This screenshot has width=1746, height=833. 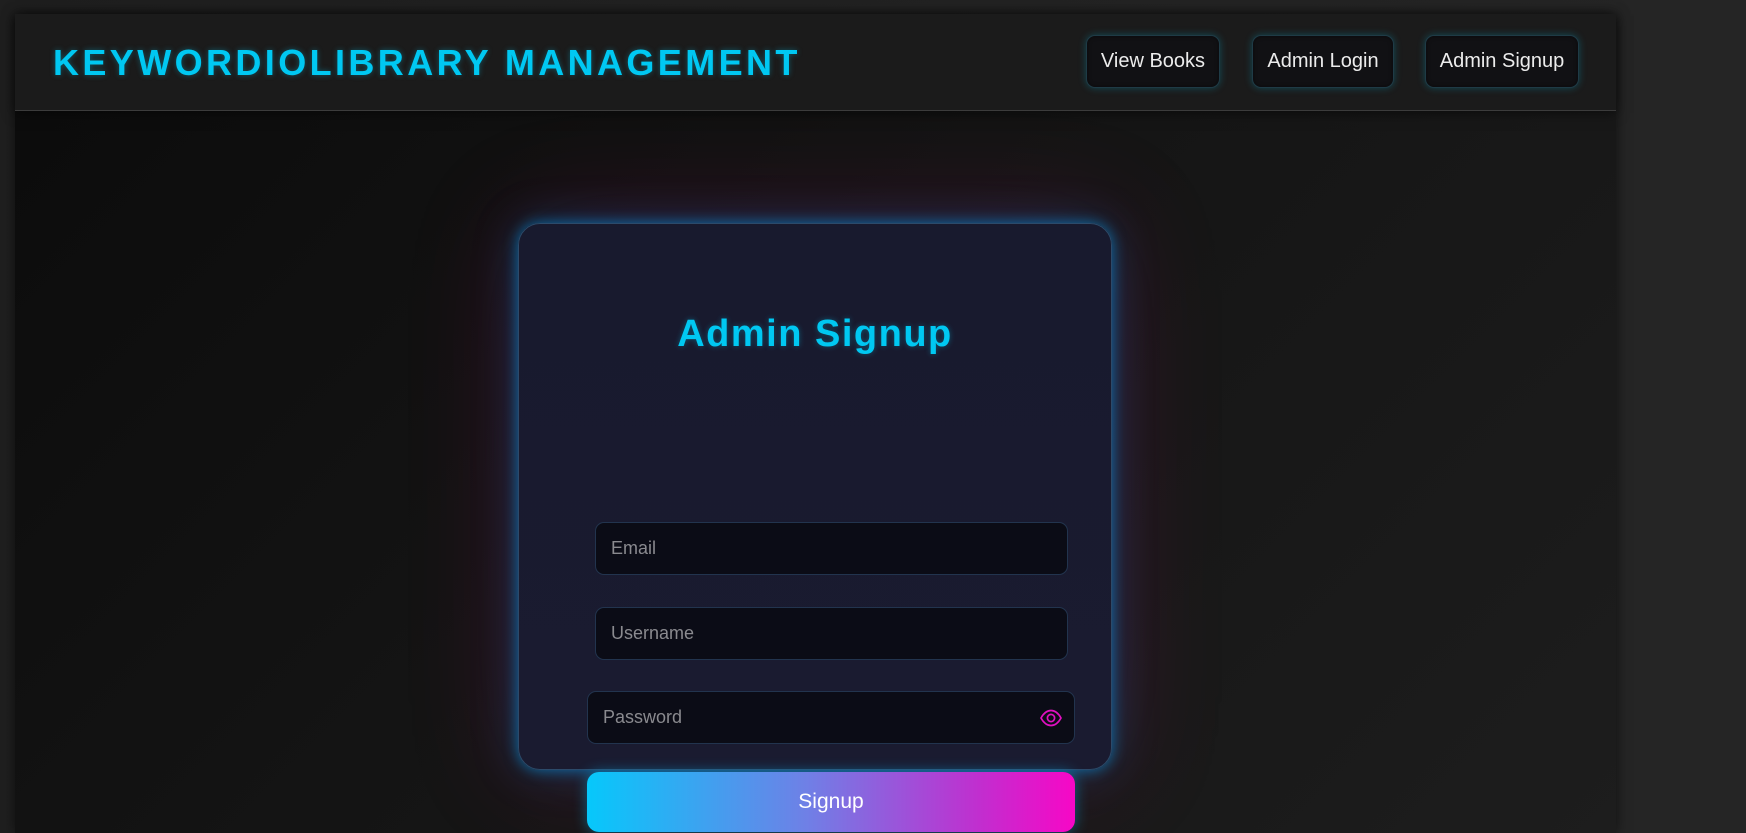 I want to click on signup-title: Admin Signup, so click(x=815, y=334).